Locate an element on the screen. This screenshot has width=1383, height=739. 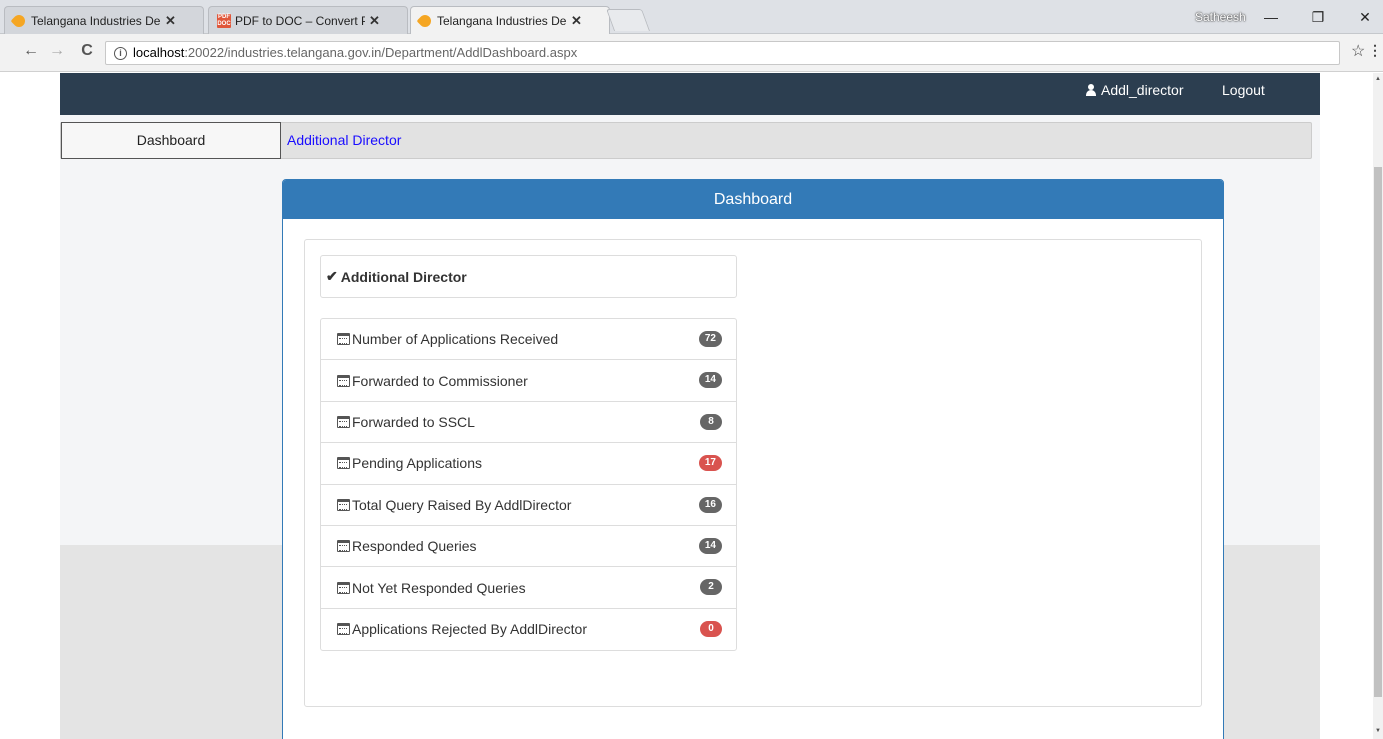
user-icon is located at coordinates (1091, 90).